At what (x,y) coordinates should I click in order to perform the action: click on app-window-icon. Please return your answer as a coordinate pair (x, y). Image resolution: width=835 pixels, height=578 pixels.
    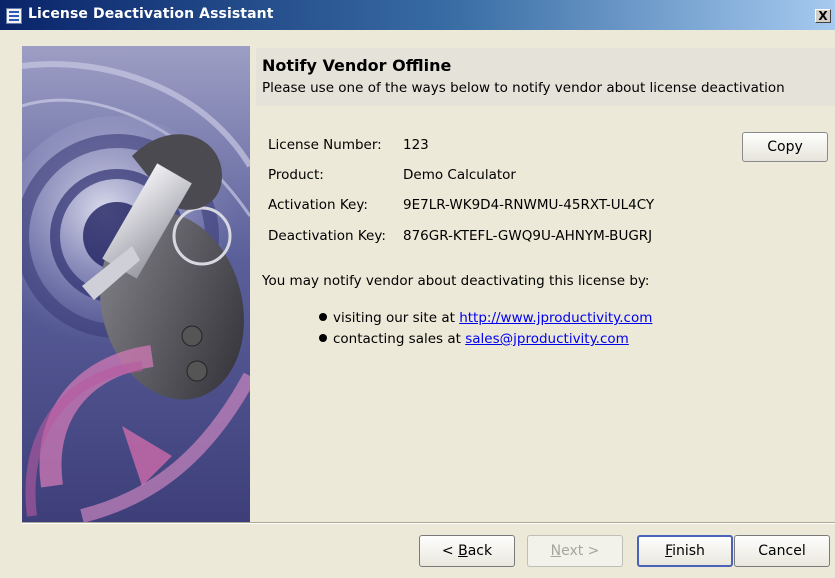
    Looking at the image, I should click on (14, 16).